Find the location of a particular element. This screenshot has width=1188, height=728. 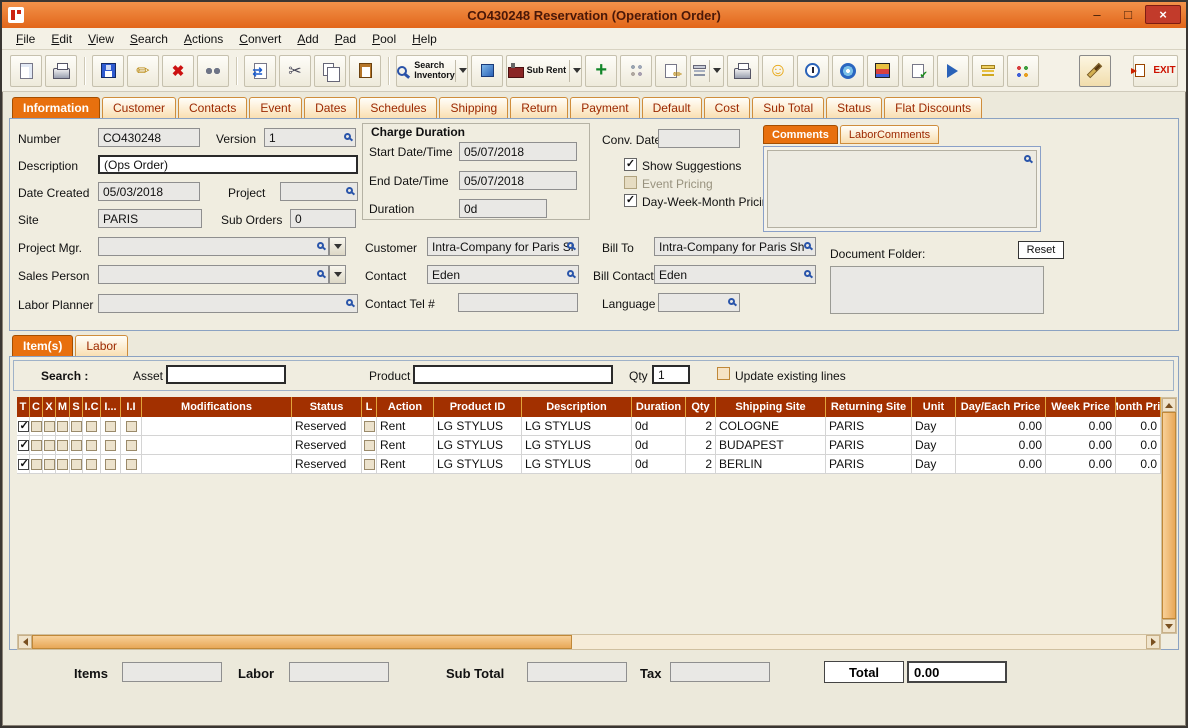

edit-button is located at coordinates (143, 70).